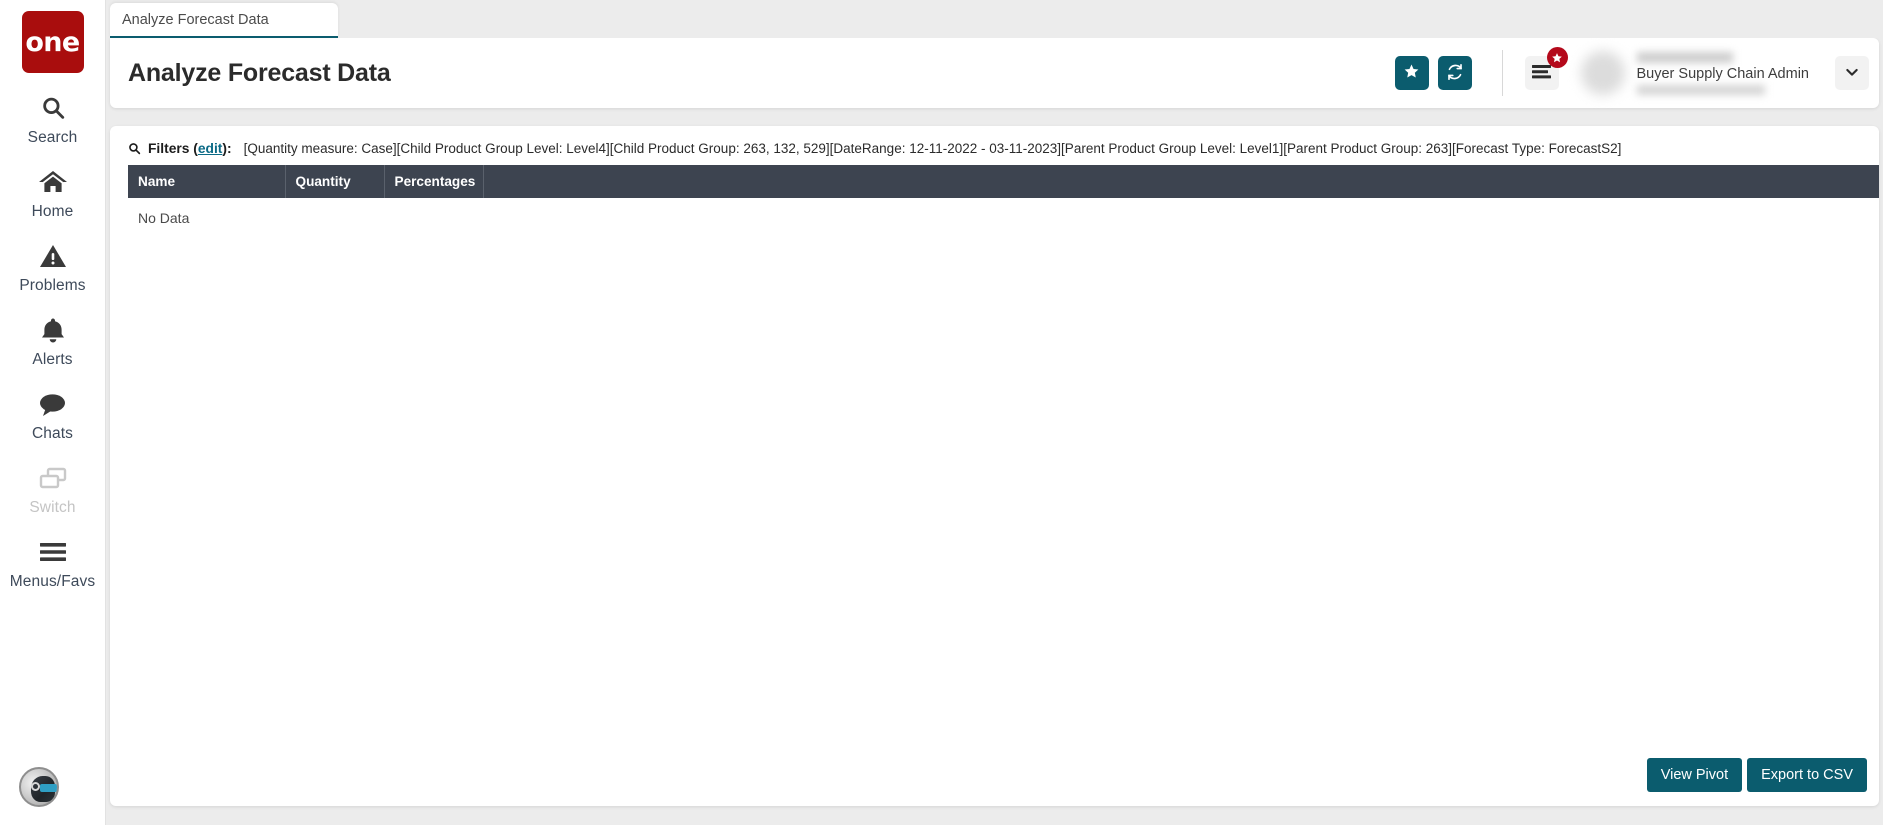  I want to click on sidebar-item-alerts: Alerts, so click(53, 332).